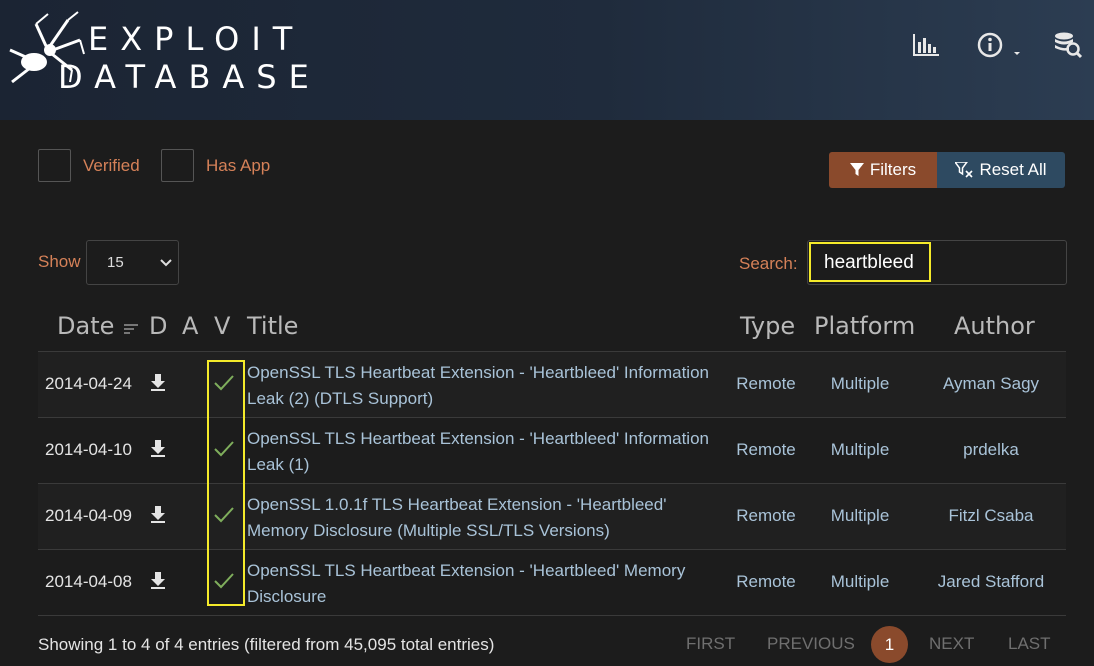 The width and height of the screenshot is (1094, 666). What do you see at coordinates (287, 596) in the screenshot?
I see `exploit-title-line-2: Disclosure` at bounding box center [287, 596].